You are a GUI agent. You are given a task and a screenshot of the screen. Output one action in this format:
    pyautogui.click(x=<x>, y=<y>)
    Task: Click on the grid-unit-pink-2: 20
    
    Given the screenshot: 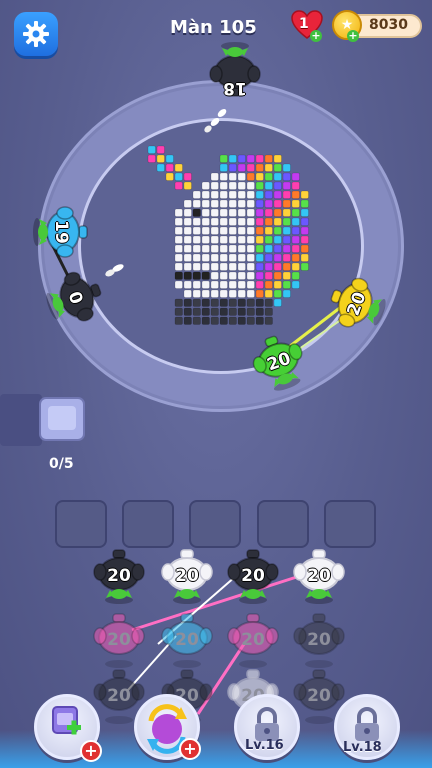 What is the action you would take?
    pyautogui.click(x=253, y=640)
    